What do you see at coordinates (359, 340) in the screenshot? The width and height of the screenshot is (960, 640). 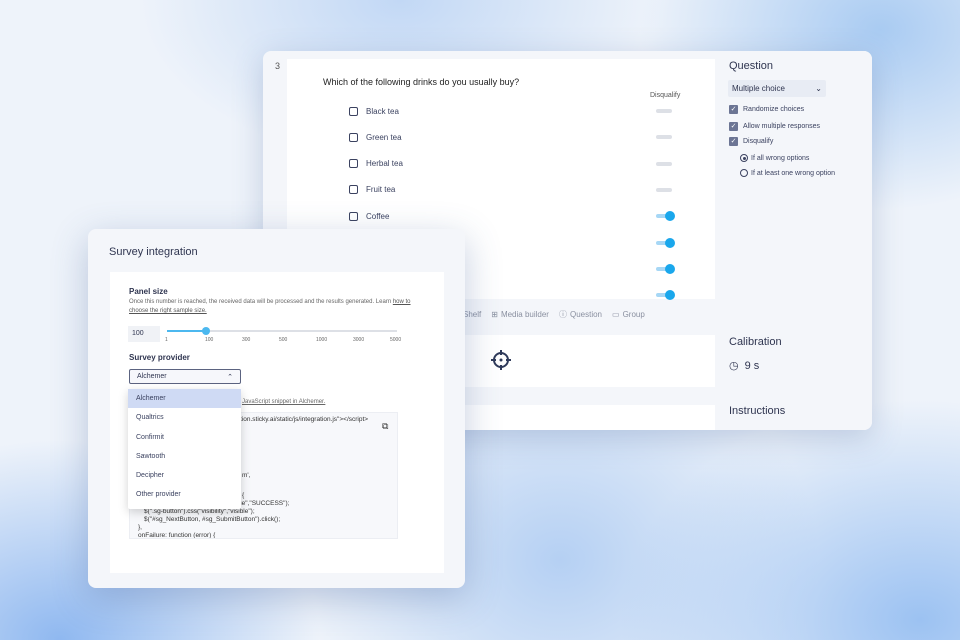 I see `slider-tick-label: 3000` at bounding box center [359, 340].